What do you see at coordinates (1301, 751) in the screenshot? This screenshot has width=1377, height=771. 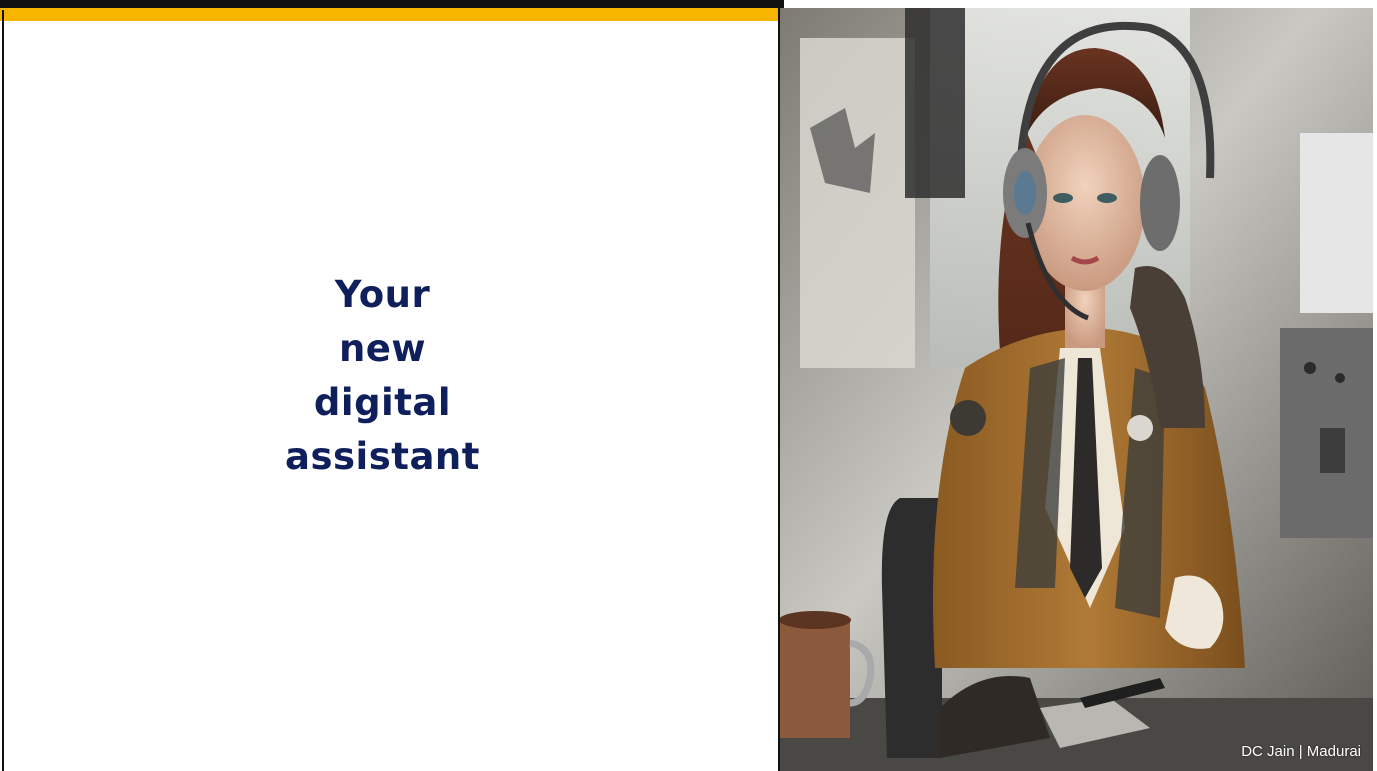 I see `photo-caption: DC Jain | Madurai` at bounding box center [1301, 751].